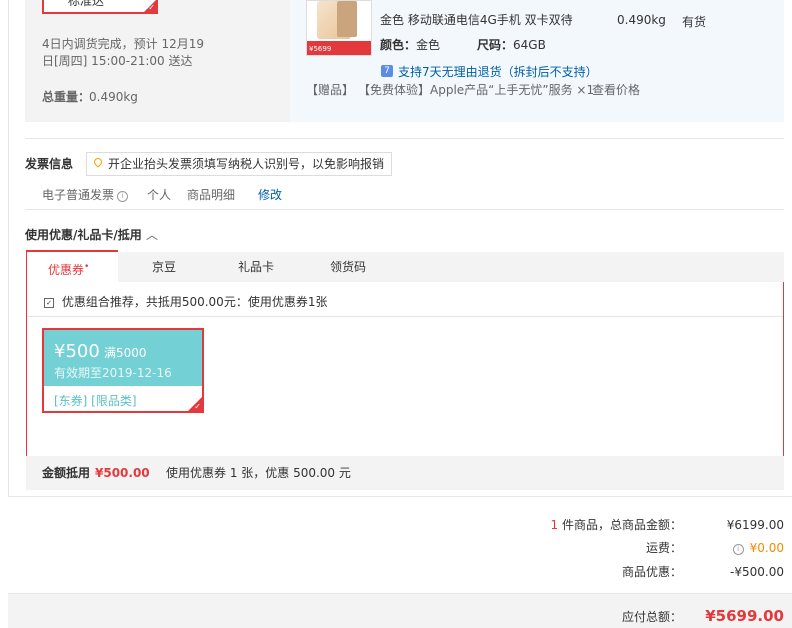 This screenshot has height=628, width=792. I want to click on goods-amount: ¥6199.00, so click(755, 525).